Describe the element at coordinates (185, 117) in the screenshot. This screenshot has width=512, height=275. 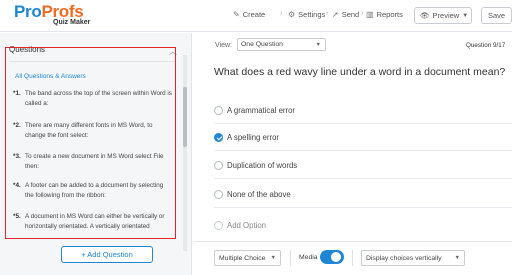
I see `sidebar-scrollbar-thumb` at that location.